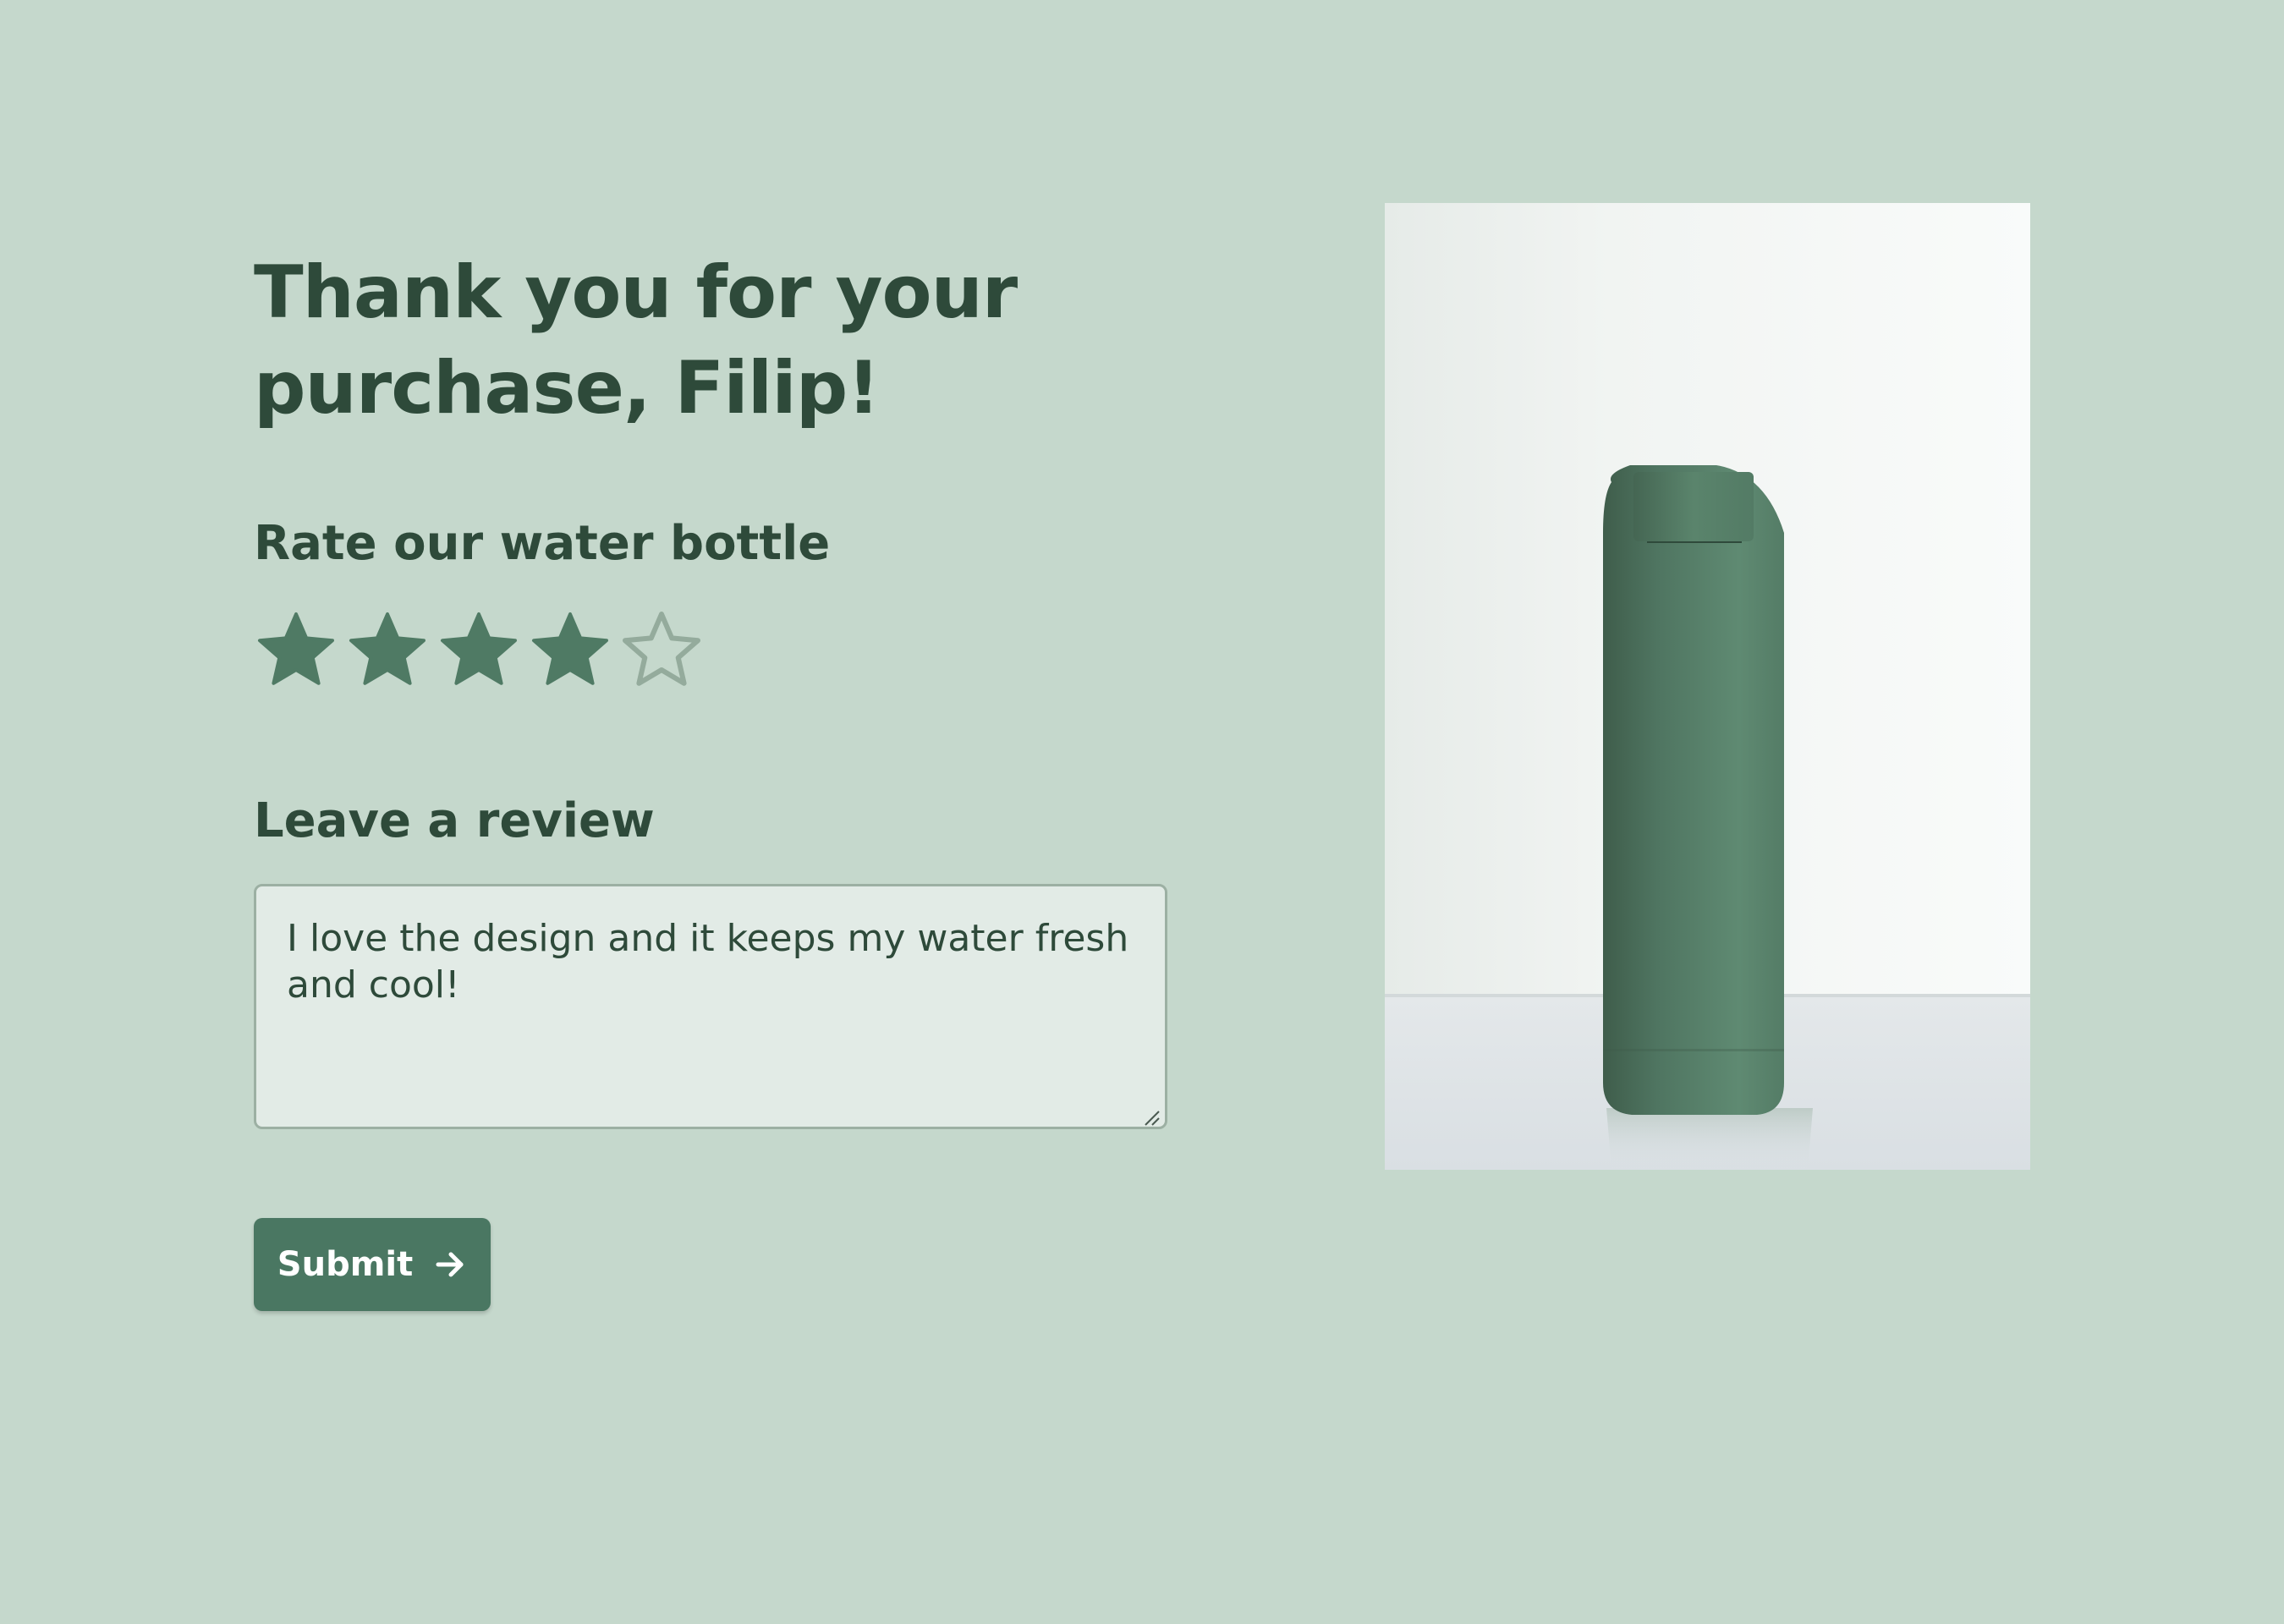  Describe the element at coordinates (296, 652) in the screenshot. I see `star-1-icon` at that location.